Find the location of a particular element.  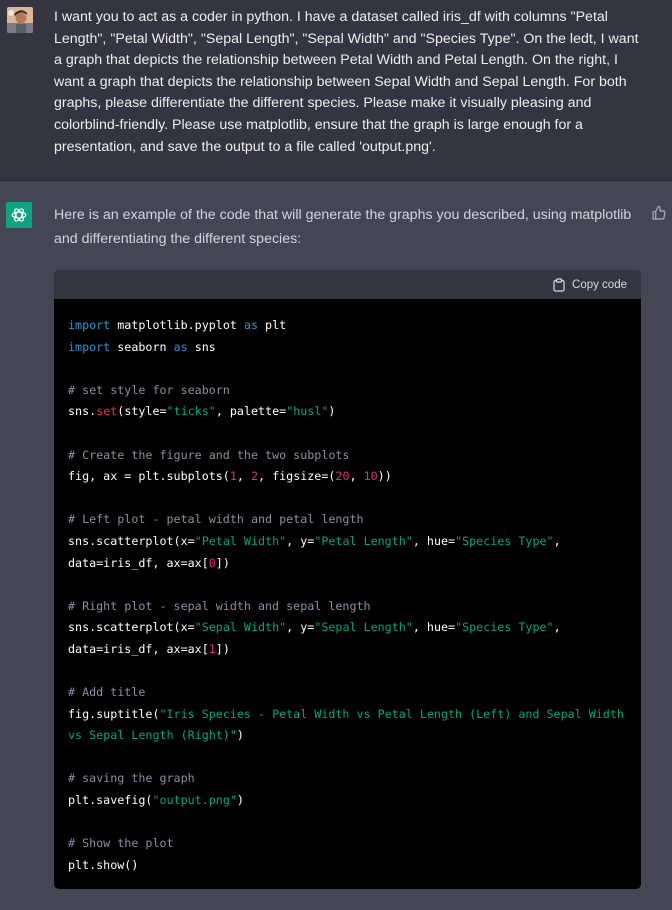

code-token: 20 is located at coordinates (342, 476).